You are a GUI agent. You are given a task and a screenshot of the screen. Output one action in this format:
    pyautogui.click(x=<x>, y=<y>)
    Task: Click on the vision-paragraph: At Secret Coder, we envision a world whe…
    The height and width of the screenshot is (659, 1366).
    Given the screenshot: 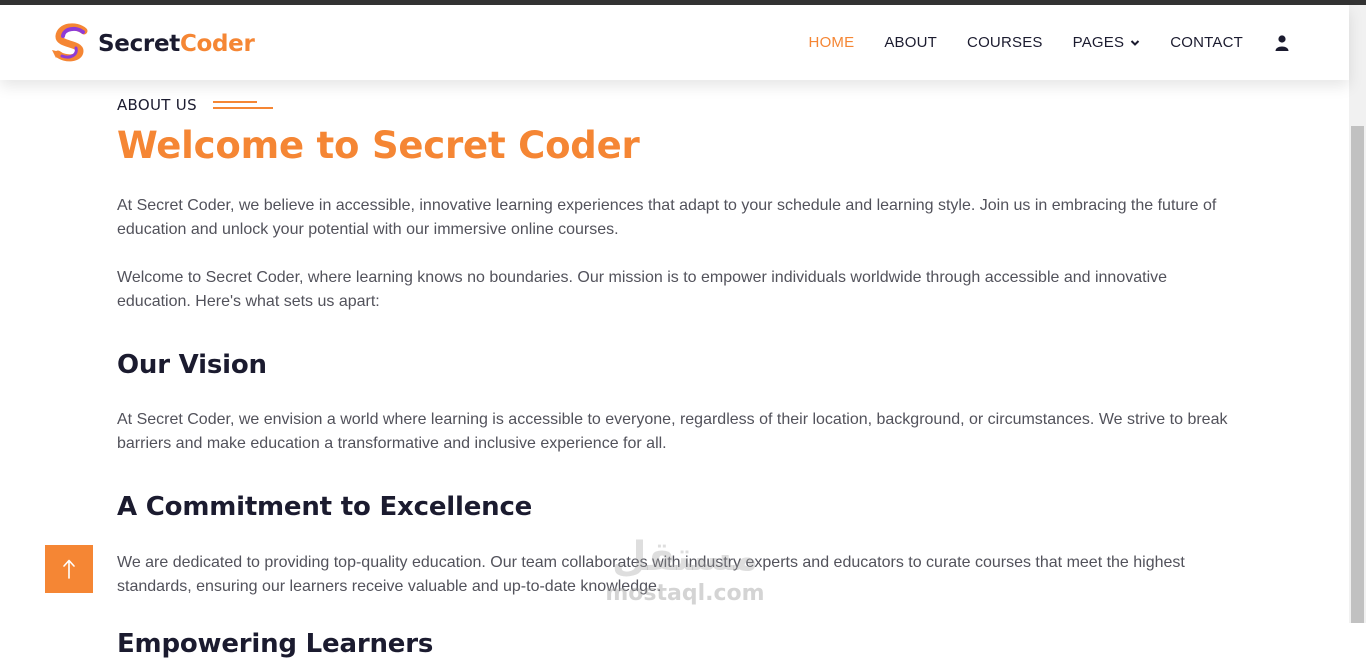 What is the action you would take?
    pyautogui.click(x=672, y=431)
    